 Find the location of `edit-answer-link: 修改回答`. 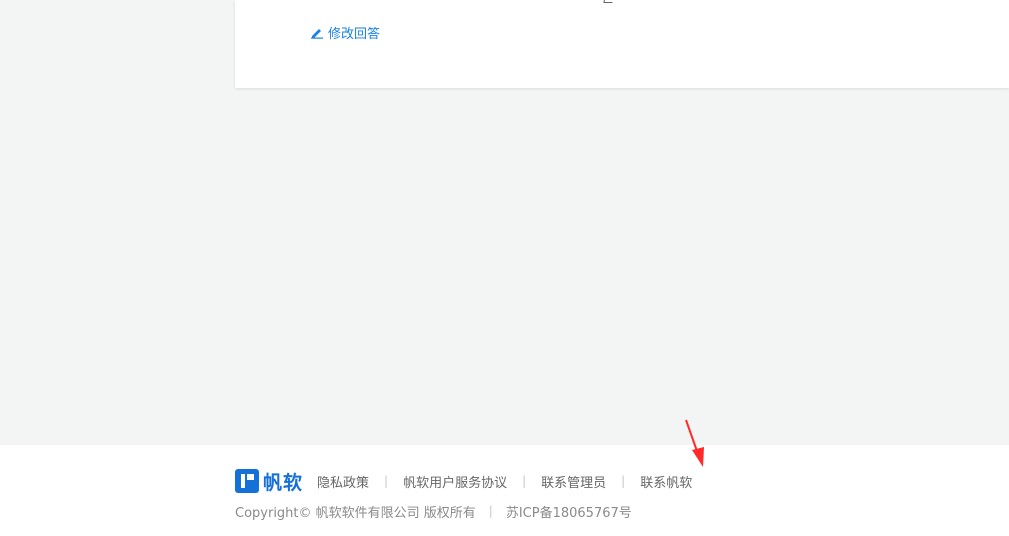

edit-answer-link: 修改回答 is located at coordinates (345, 32).